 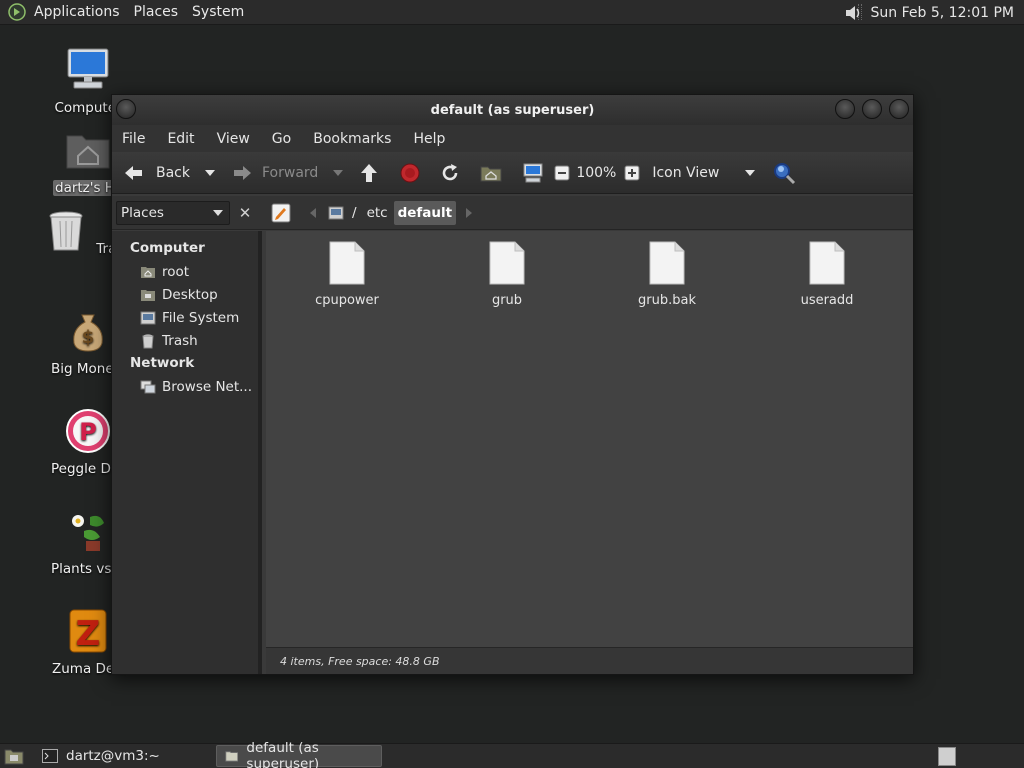 What do you see at coordinates (872, 109) in the screenshot?
I see `maximize-button` at bounding box center [872, 109].